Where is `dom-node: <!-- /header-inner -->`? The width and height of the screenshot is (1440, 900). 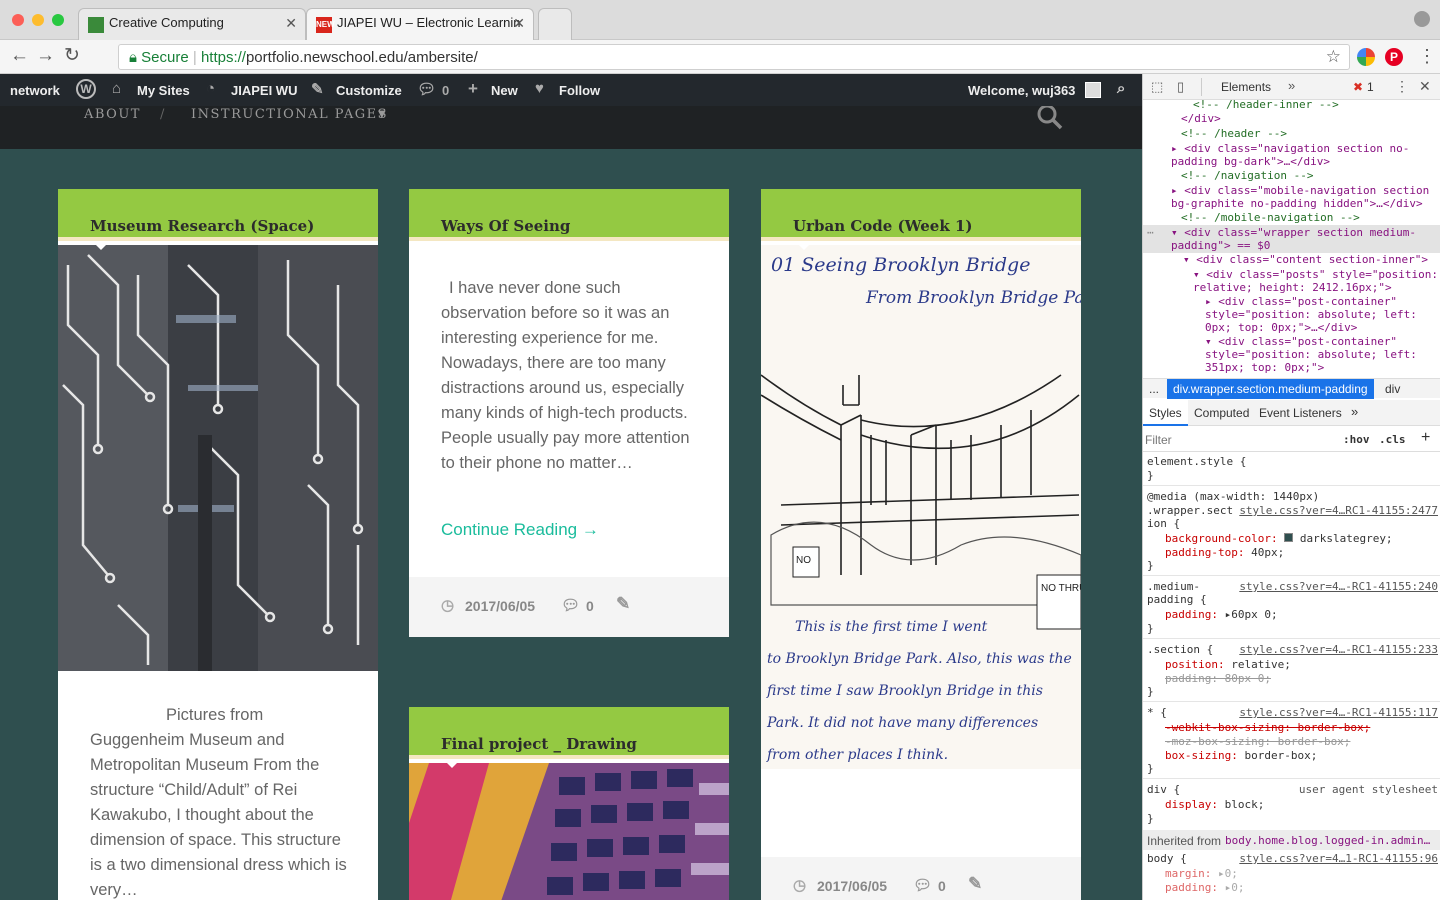
dom-node: <!-- /header-inner --> is located at coordinates (1266, 104).